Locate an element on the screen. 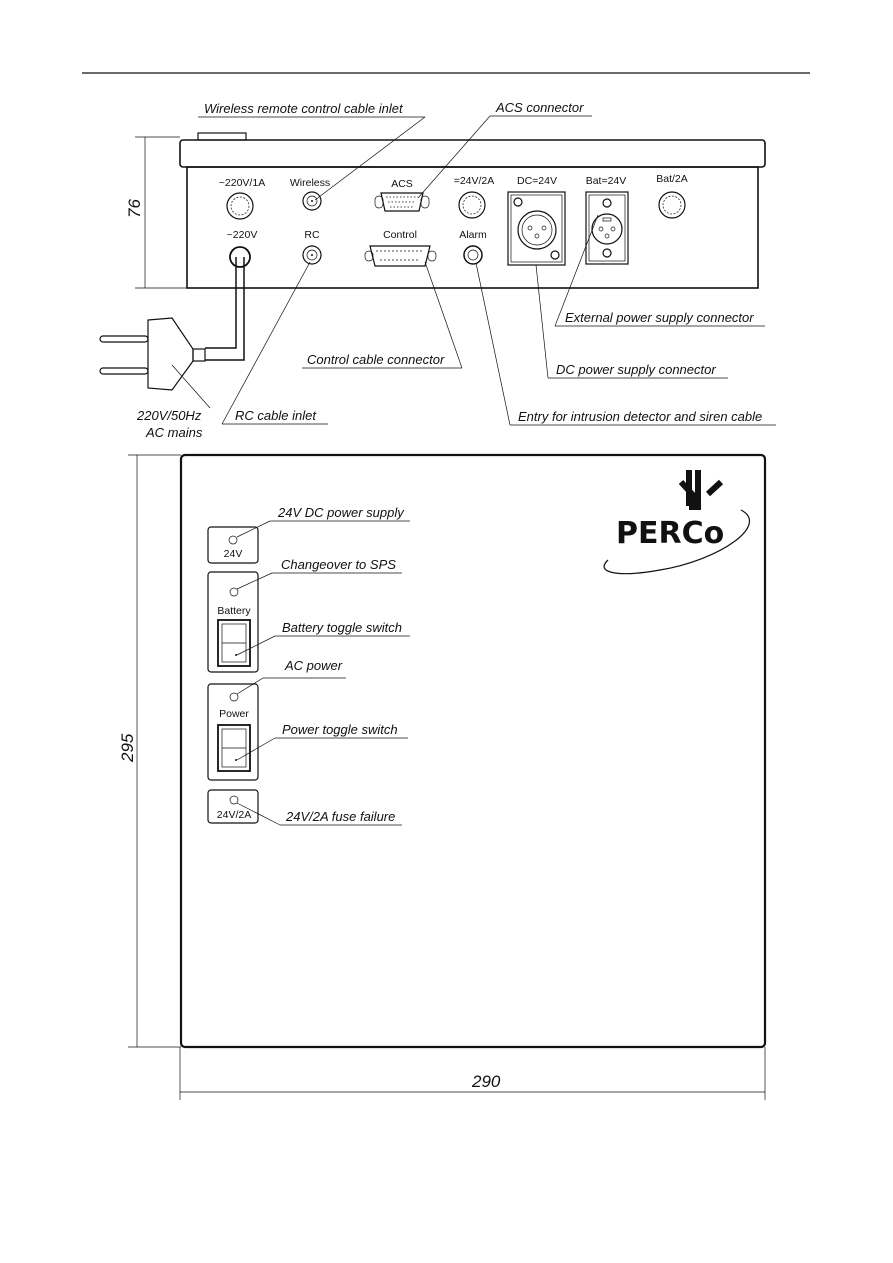 The width and height of the screenshot is (893, 1263). power-module: Power is located at coordinates (233, 732).